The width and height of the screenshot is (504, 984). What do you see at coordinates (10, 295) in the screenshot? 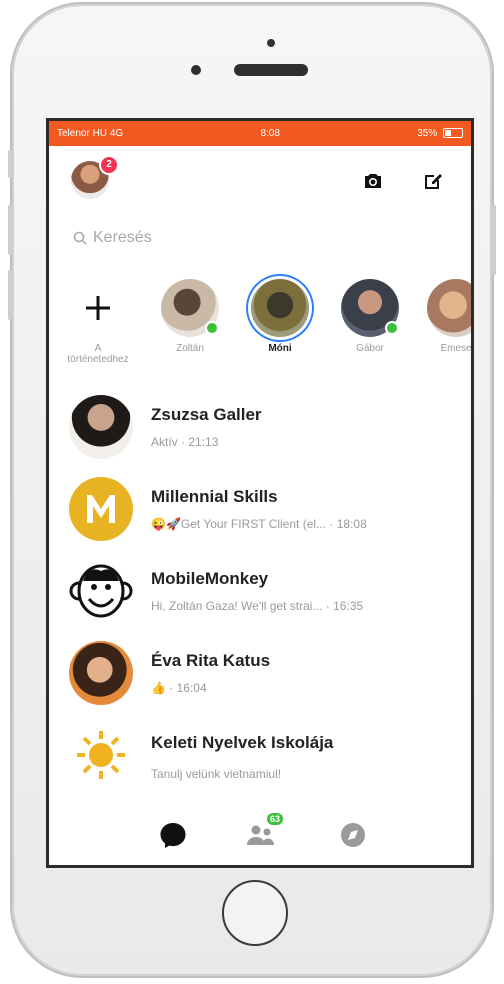
I see `volume-down-button` at bounding box center [10, 295].